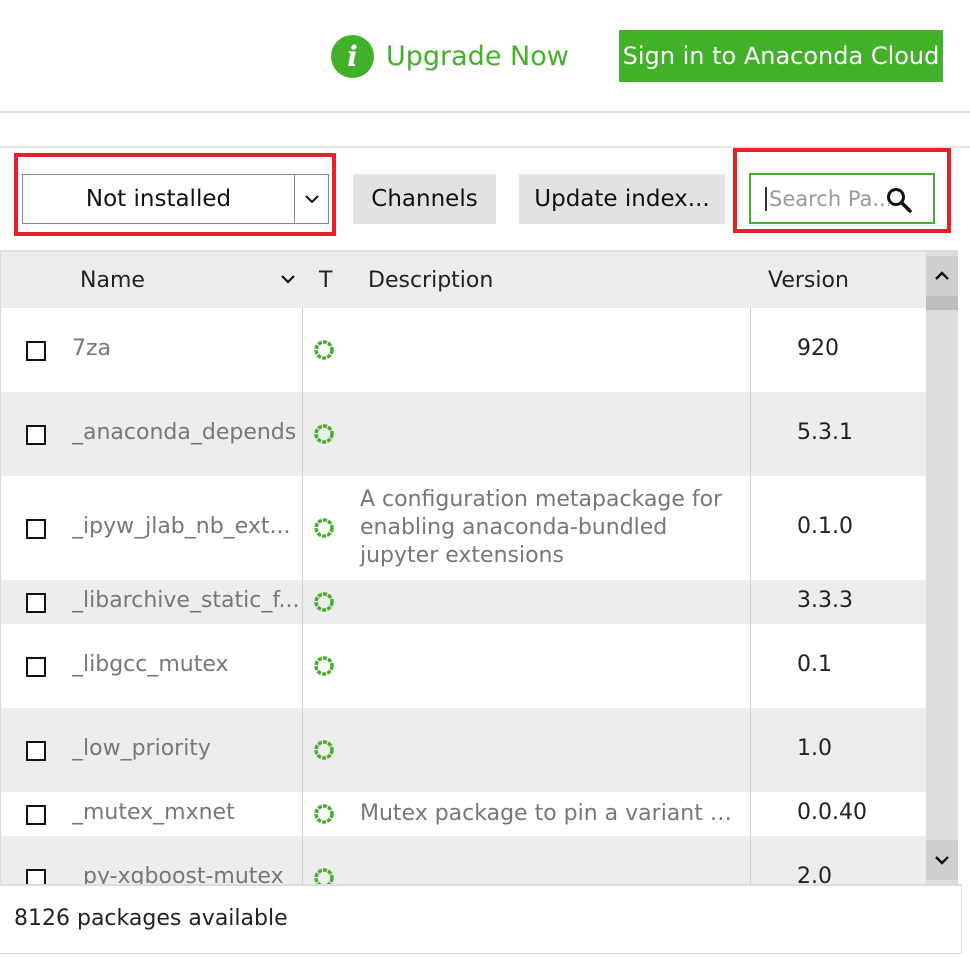 The width and height of the screenshot is (970, 957). Describe the element at coordinates (942, 303) in the screenshot. I see `scroll-thumb` at that location.